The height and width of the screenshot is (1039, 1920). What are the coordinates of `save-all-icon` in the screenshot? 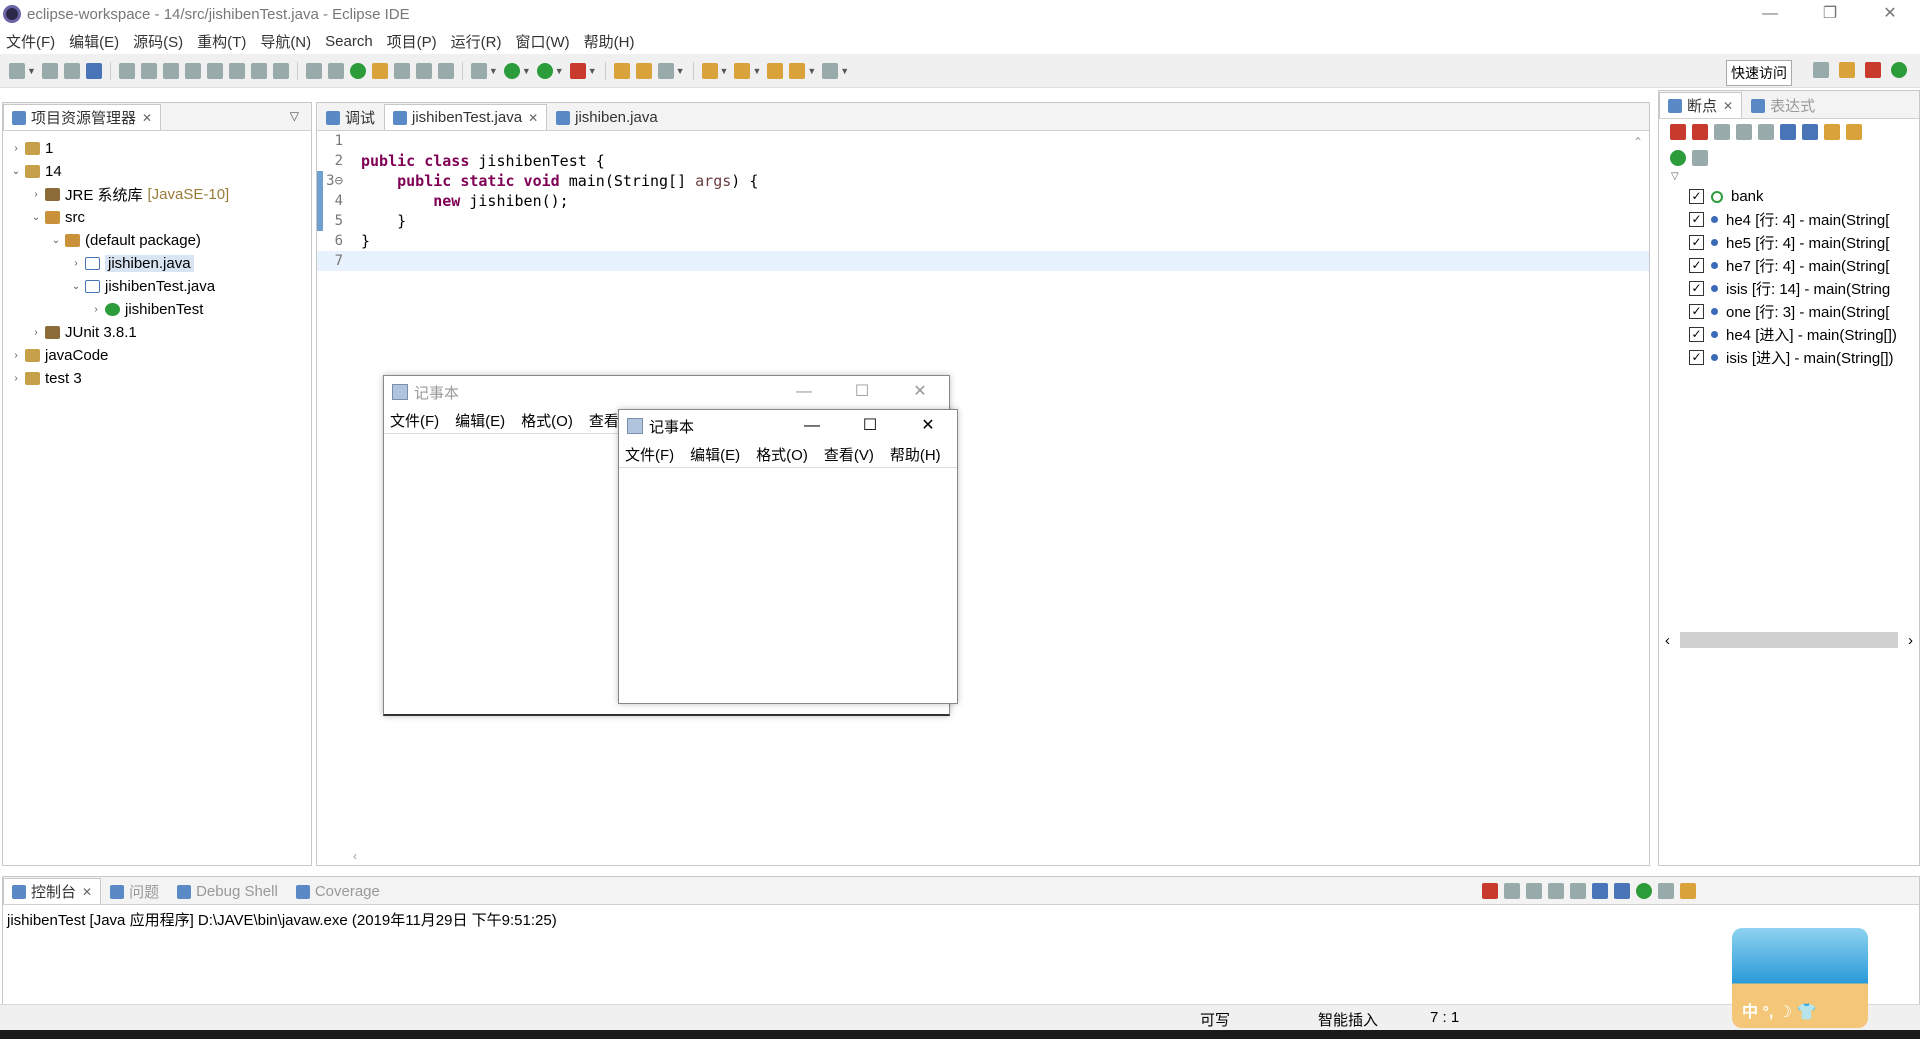 It's located at (71, 70).